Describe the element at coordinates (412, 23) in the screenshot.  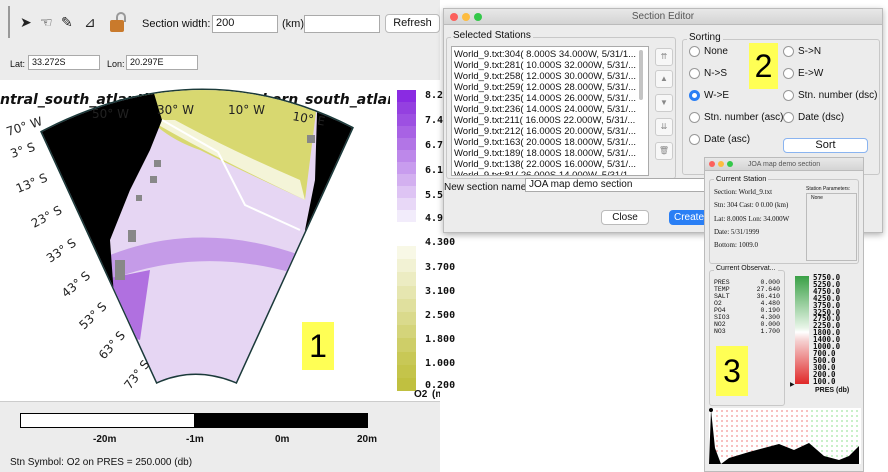
I see `refresh-button: Refresh` at that location.